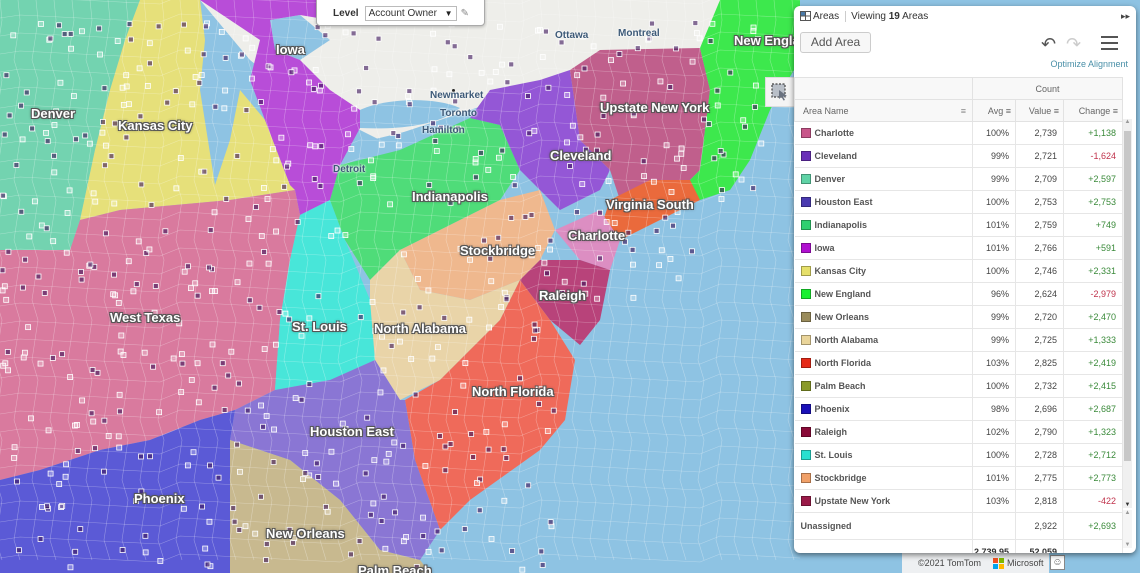  Describe the element at coordinates (395, 568) in the screenshot. I see `area-label-palm-beach: Palm Beach` at that location.